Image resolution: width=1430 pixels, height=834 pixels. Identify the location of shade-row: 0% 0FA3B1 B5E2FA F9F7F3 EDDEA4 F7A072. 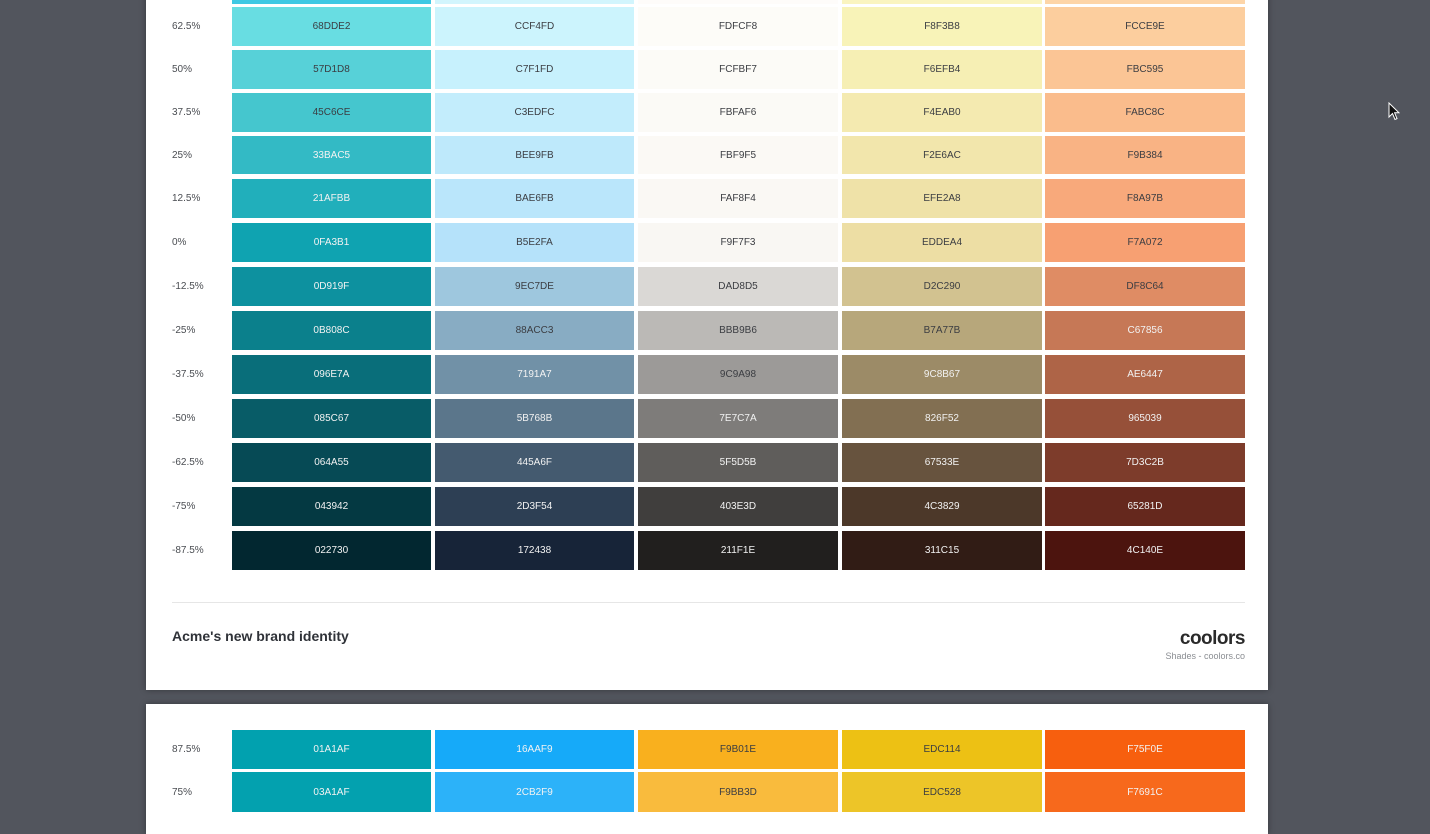
(707, 242).